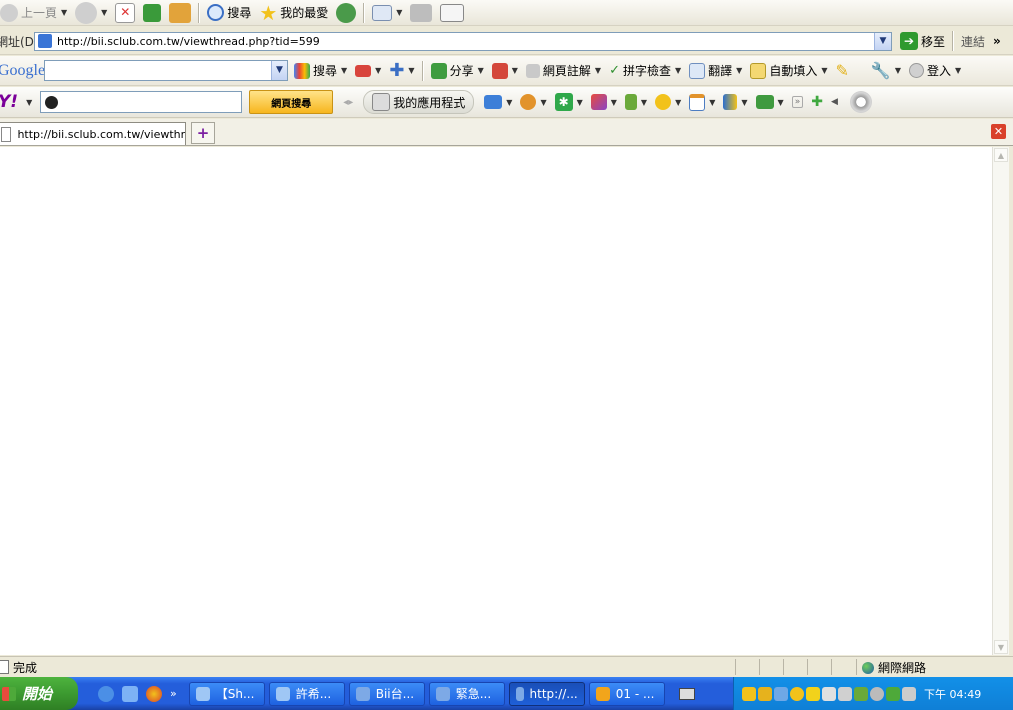 Image resolution: width=1013 pixels, height=710 pixels. I want to click on share-button: 分享 ▼, so click(457, 71).